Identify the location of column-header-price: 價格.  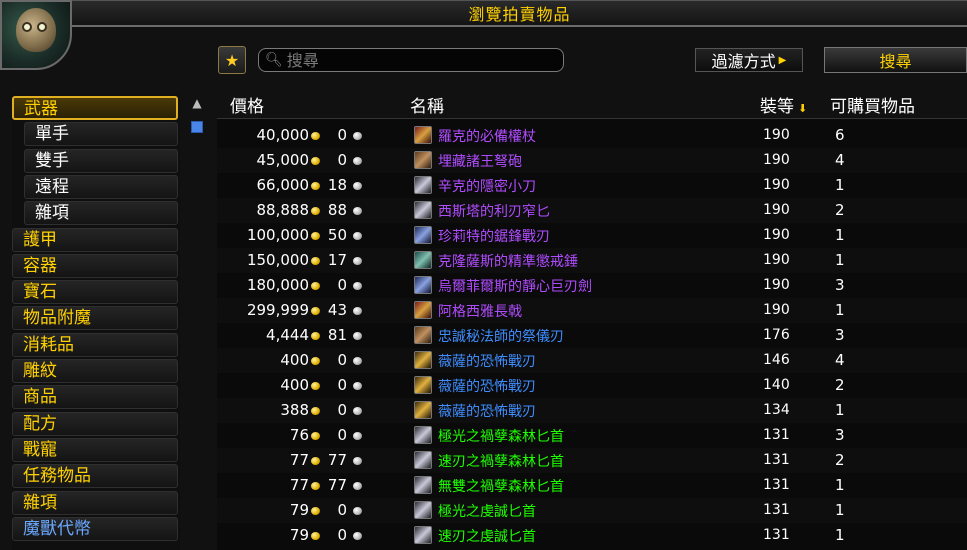
(247, 104).